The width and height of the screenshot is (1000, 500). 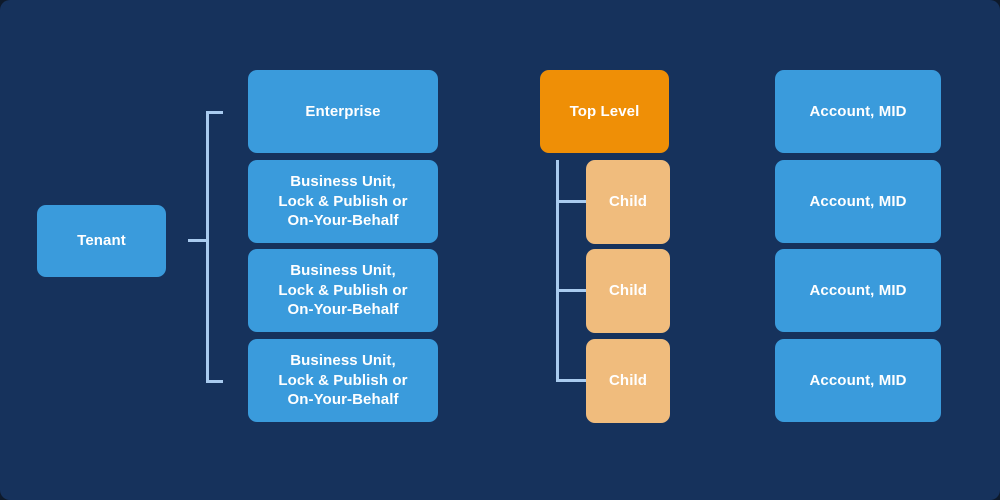 What do you see at coordinates (628, 291) in the screenshot?
I see `node-child-2: Child` at bounding box center [628, 291].